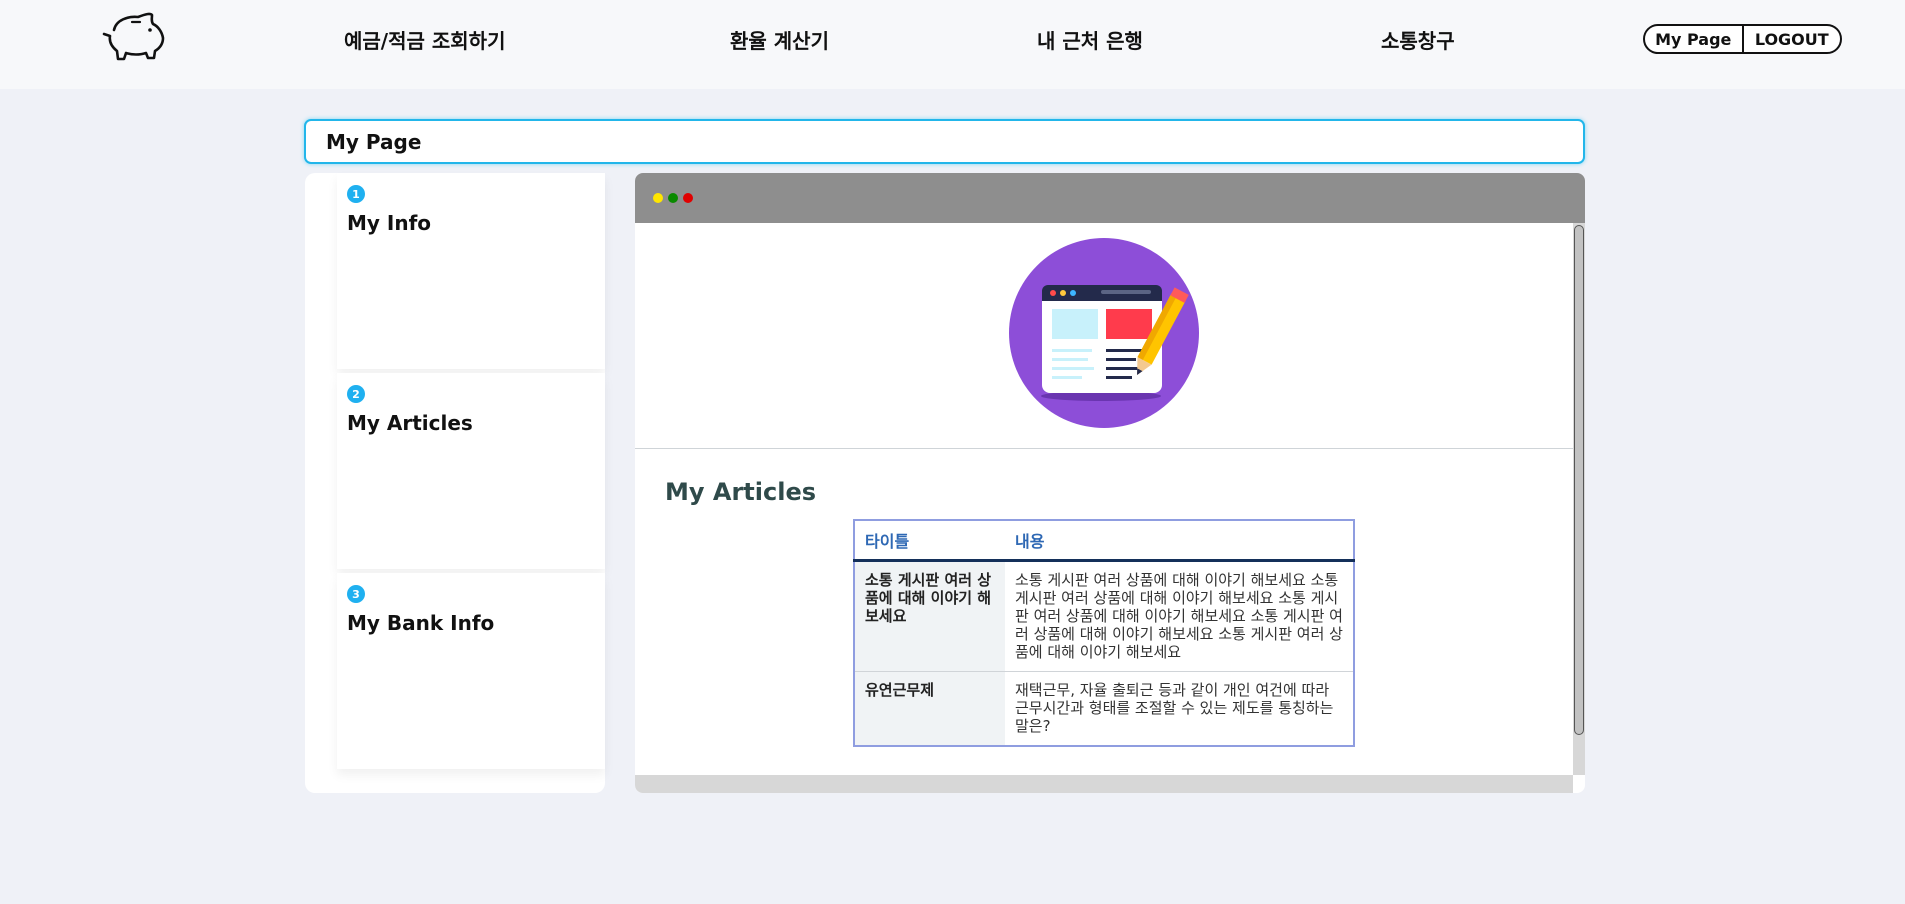 This screenshot has height=904, width=1905. Describe the element at coordinates (1693, 39) in the screenshot. I see `mypage-button: My Page` at that location.